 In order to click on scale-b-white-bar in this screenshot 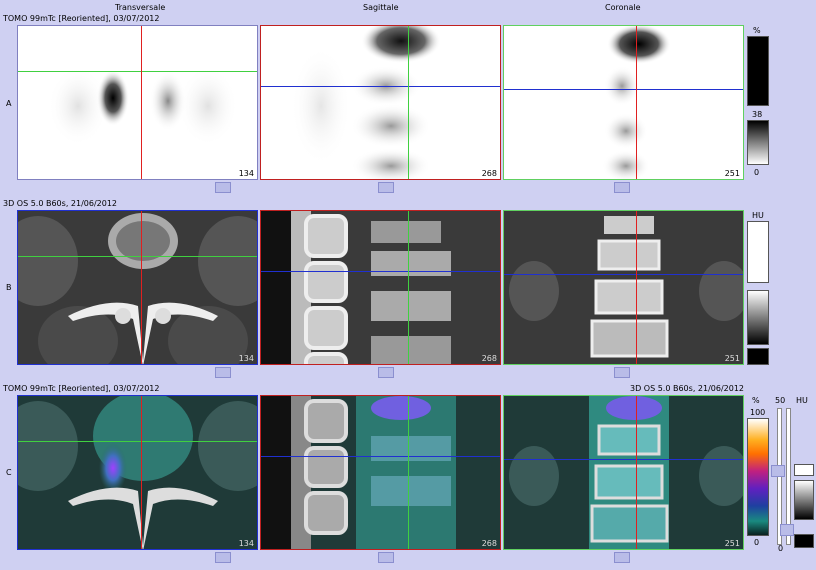, I will do `click(758, 252)`.